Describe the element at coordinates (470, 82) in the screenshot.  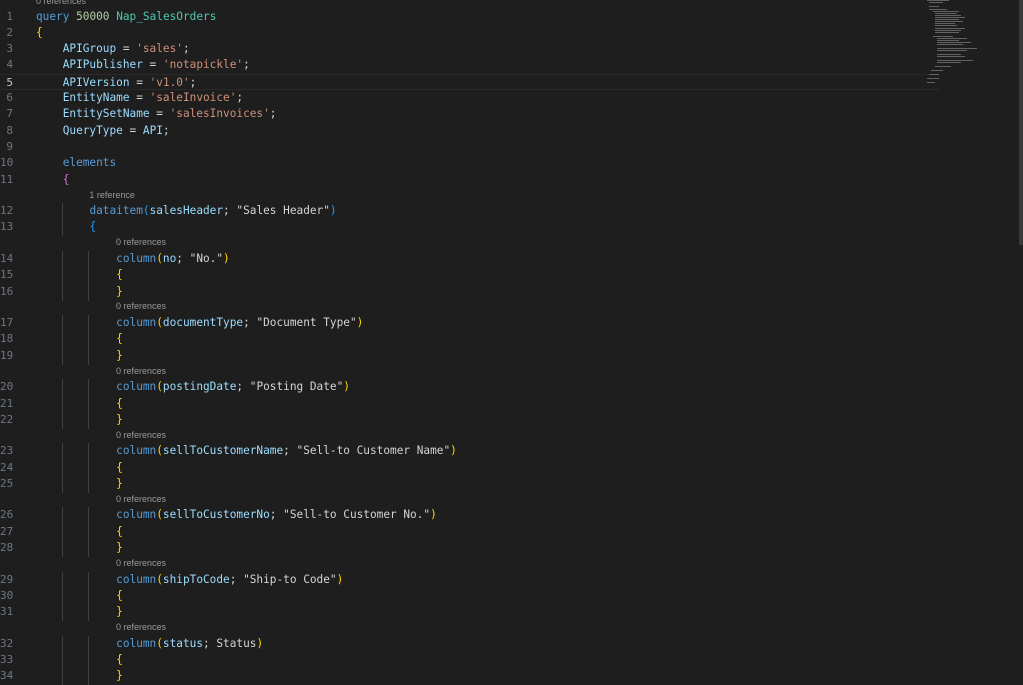
I see `code-line: 5 APIVersion = 'v1.0';` at that location.